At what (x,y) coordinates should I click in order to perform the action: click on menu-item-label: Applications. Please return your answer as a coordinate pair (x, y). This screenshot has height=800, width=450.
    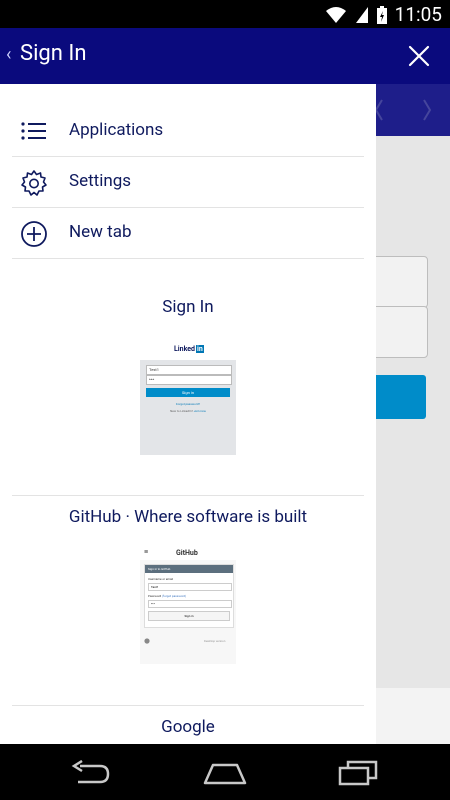
    Looking at the image, I should click on (116, 130).